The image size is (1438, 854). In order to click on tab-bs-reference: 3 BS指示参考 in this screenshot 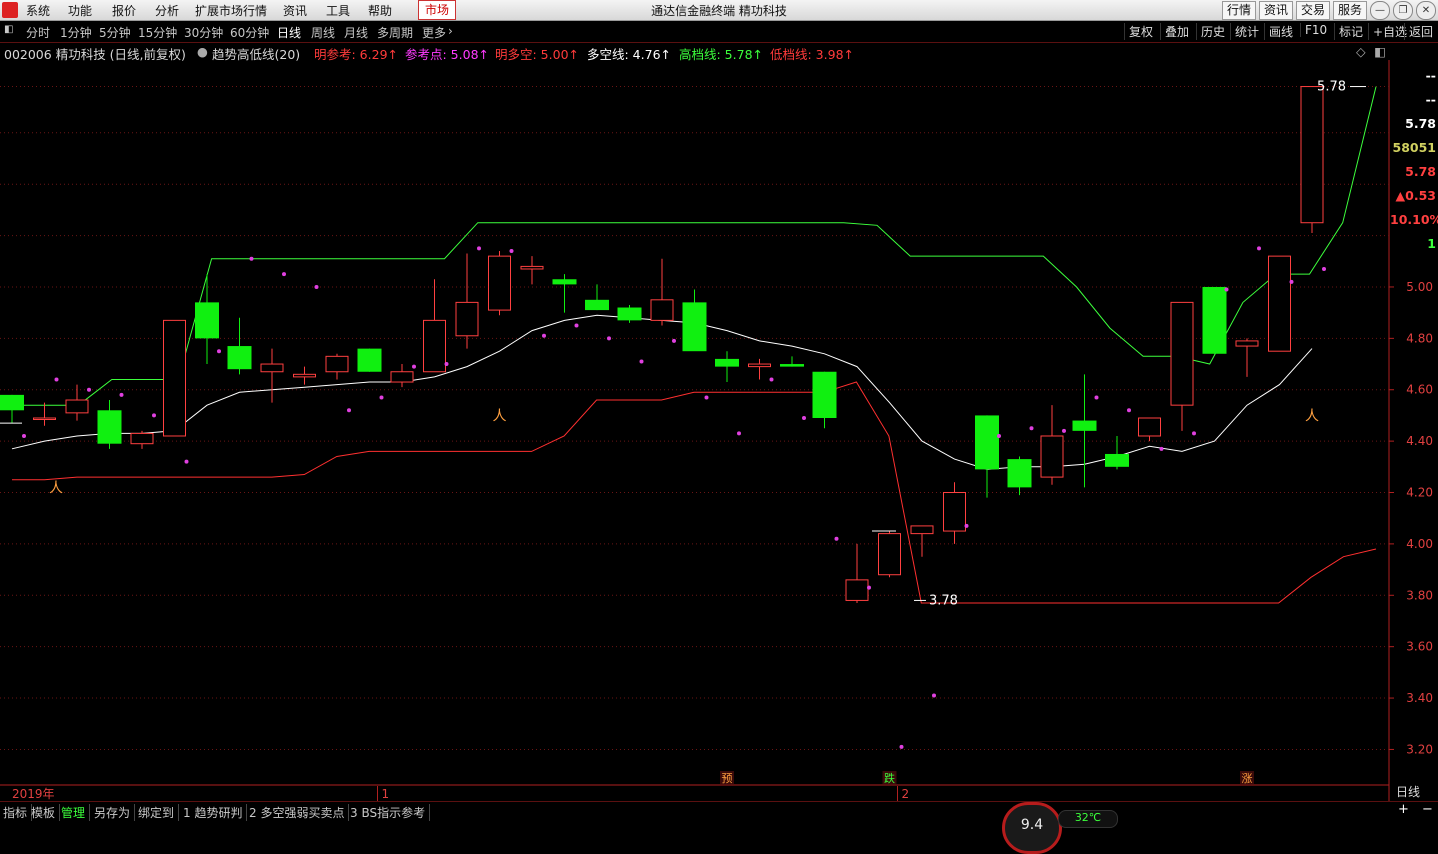, I will do `click(390, 812)`.